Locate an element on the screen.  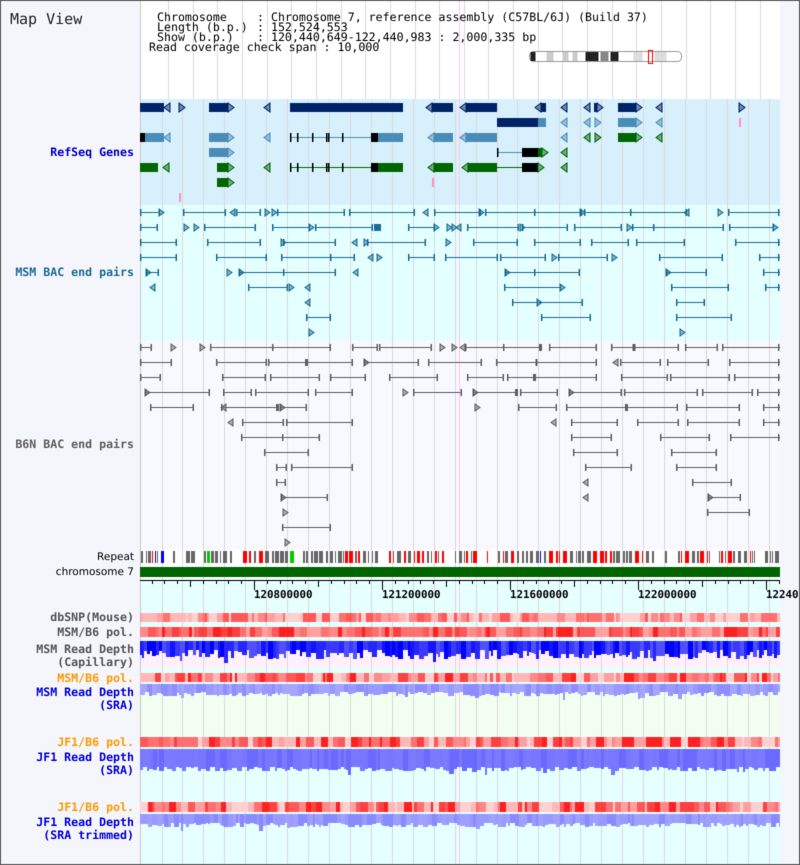
axis-tick-label: 121600000 is located at coordinates (539, 594).